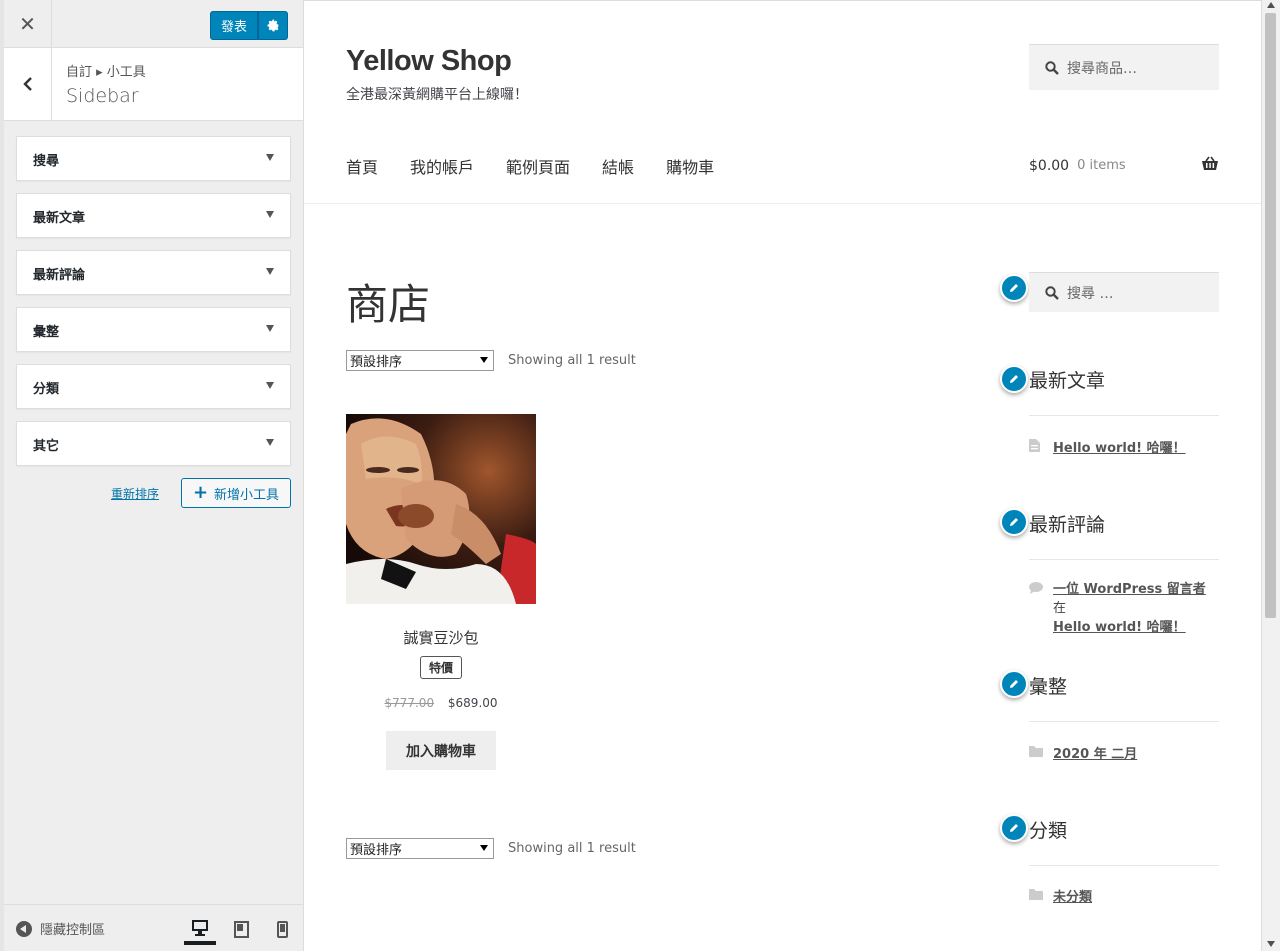 This screenshot has width=1280, height=951. I want to click on widget-heading-archives: 彙整, so click(1048, 687).